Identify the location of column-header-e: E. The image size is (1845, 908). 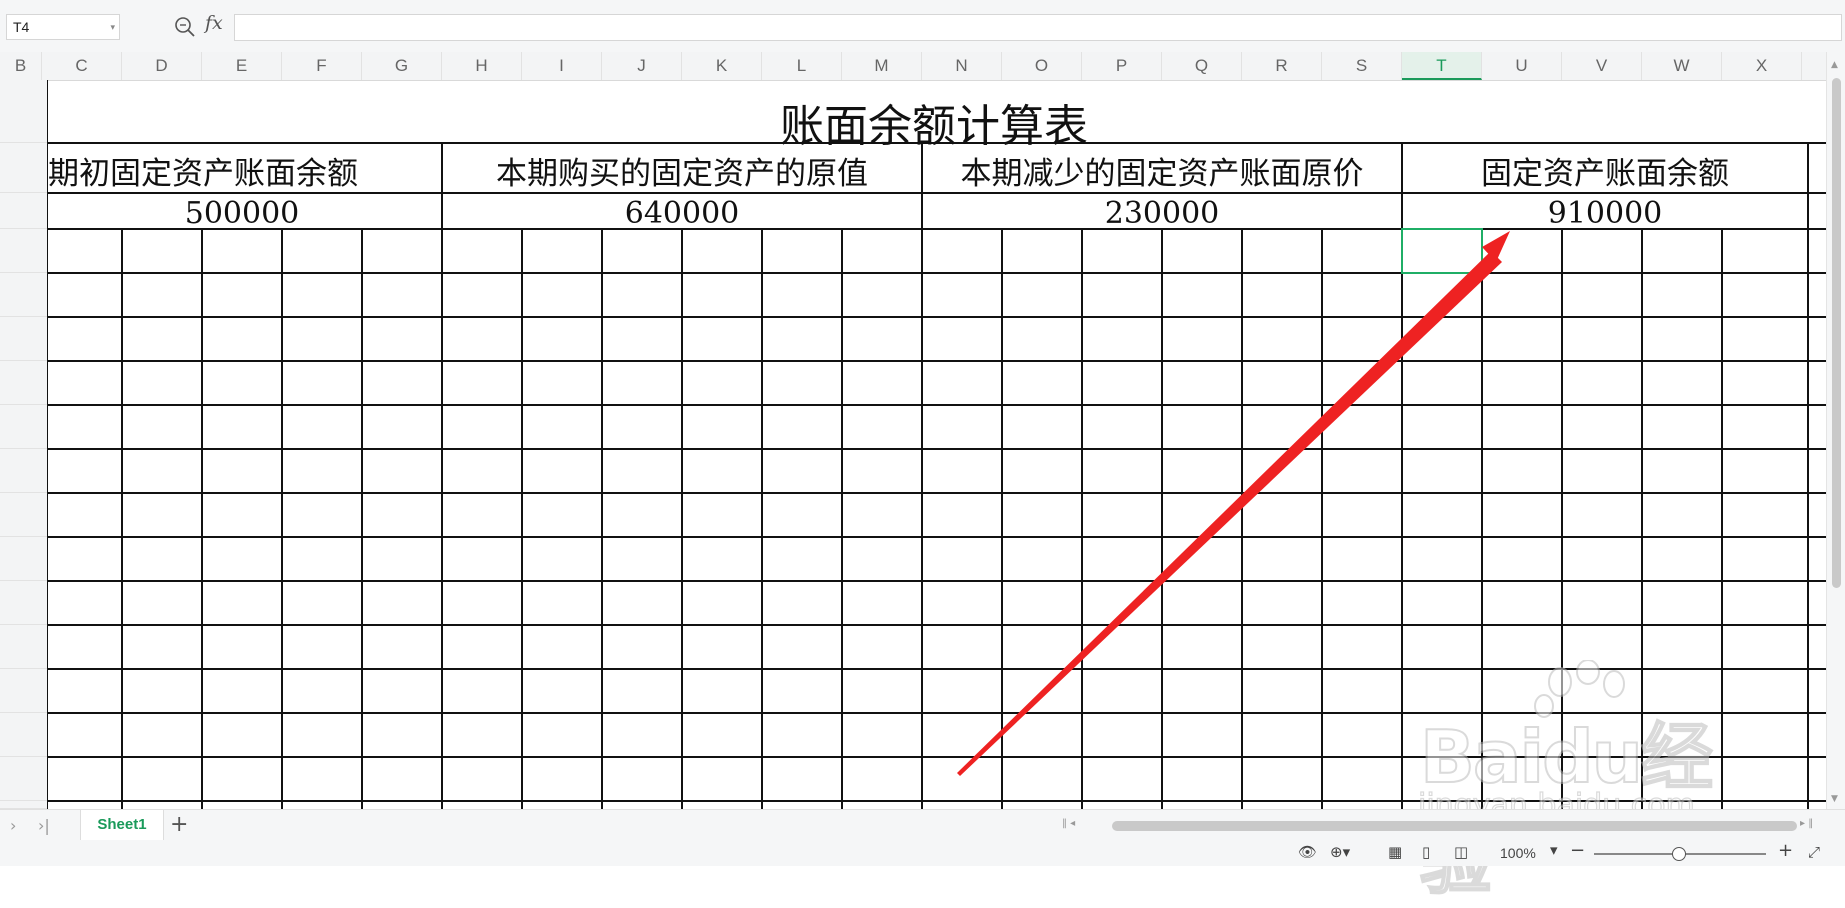
(242, 66).